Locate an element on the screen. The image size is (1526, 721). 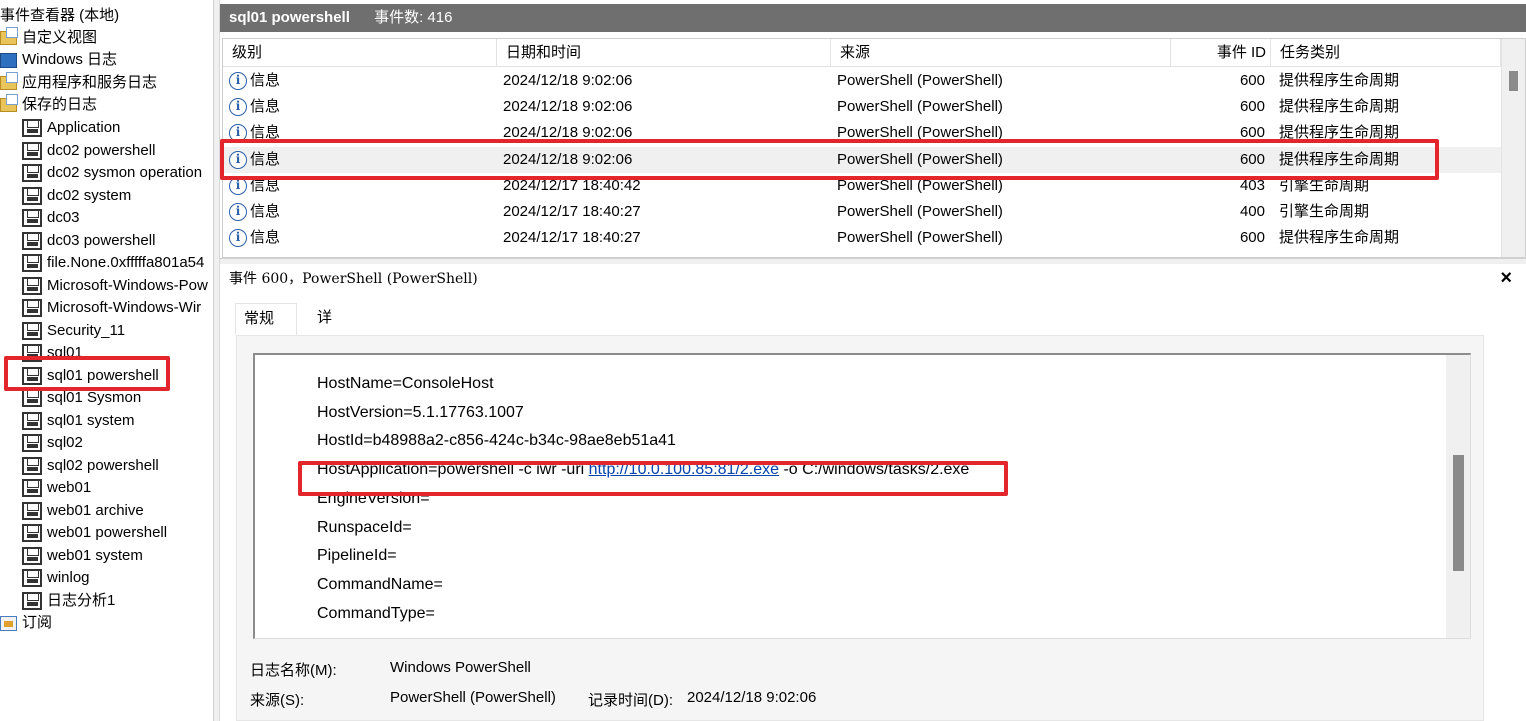
tree-item-saved-log: Application is located at coordinates (71, 128).